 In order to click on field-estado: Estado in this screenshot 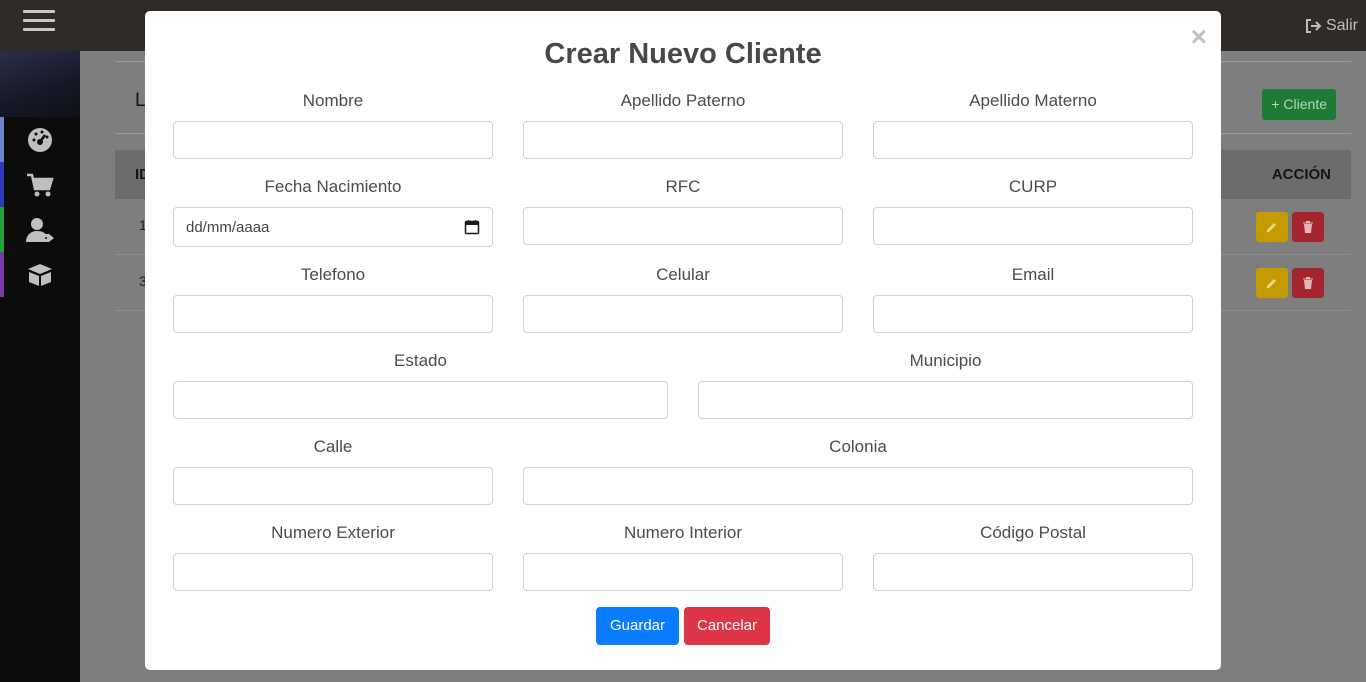, I will do `click(420, 385)`.